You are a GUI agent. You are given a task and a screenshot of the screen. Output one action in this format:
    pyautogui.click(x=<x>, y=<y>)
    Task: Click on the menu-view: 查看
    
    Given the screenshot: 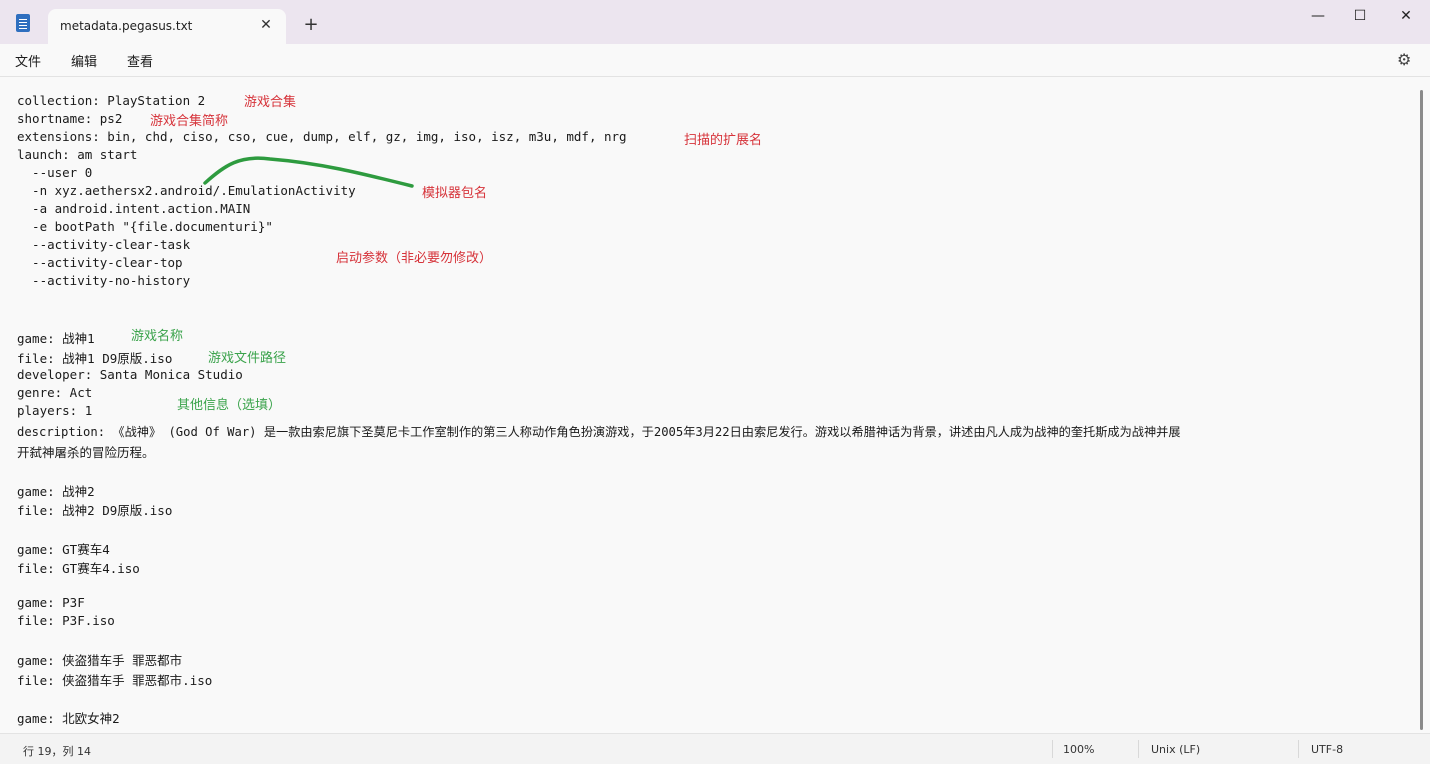 What is the action you would take?
    pyautogui.click(x=140, y=60)
    